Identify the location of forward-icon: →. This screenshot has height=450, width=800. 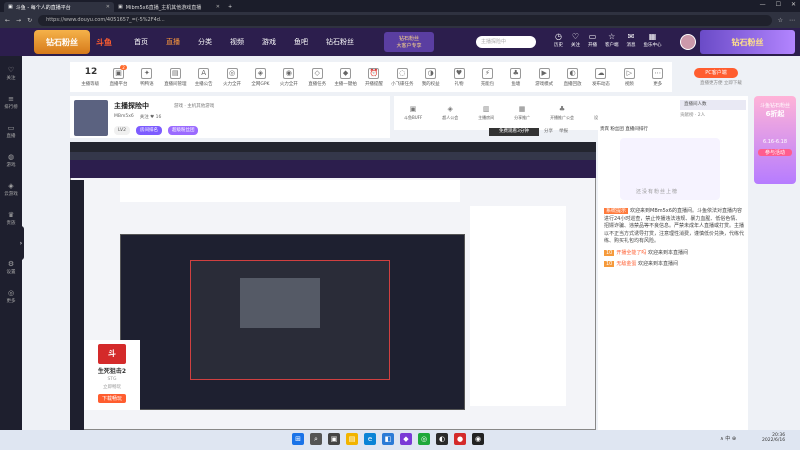
(18, 20).